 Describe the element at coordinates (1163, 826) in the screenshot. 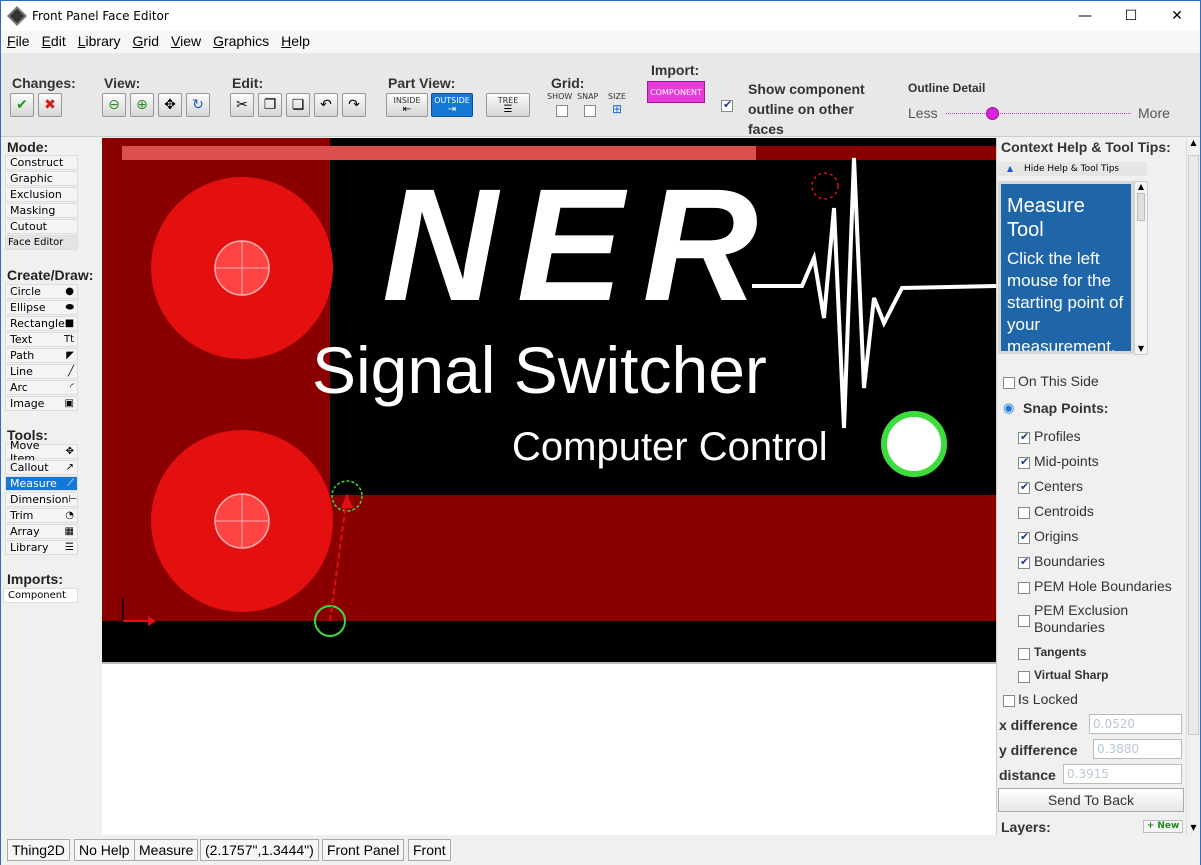

I see `new-layer-button: + New` at that location.